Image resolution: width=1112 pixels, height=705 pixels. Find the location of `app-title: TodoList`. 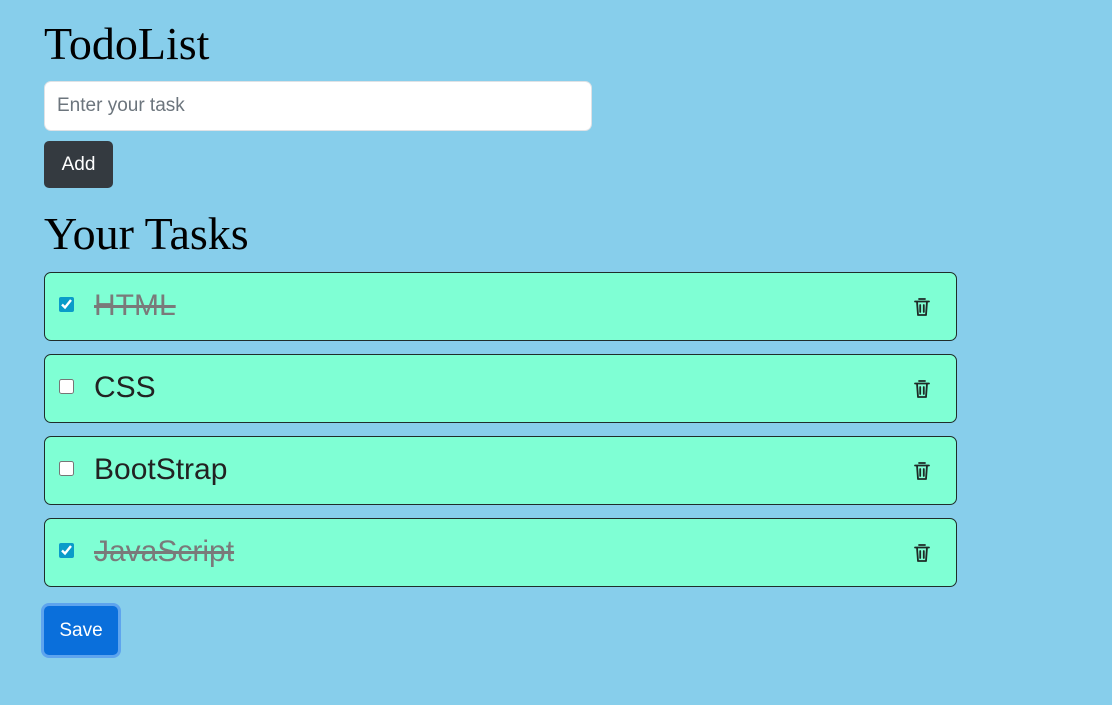

app-title: TodoList is located at coordinates (127, 43).